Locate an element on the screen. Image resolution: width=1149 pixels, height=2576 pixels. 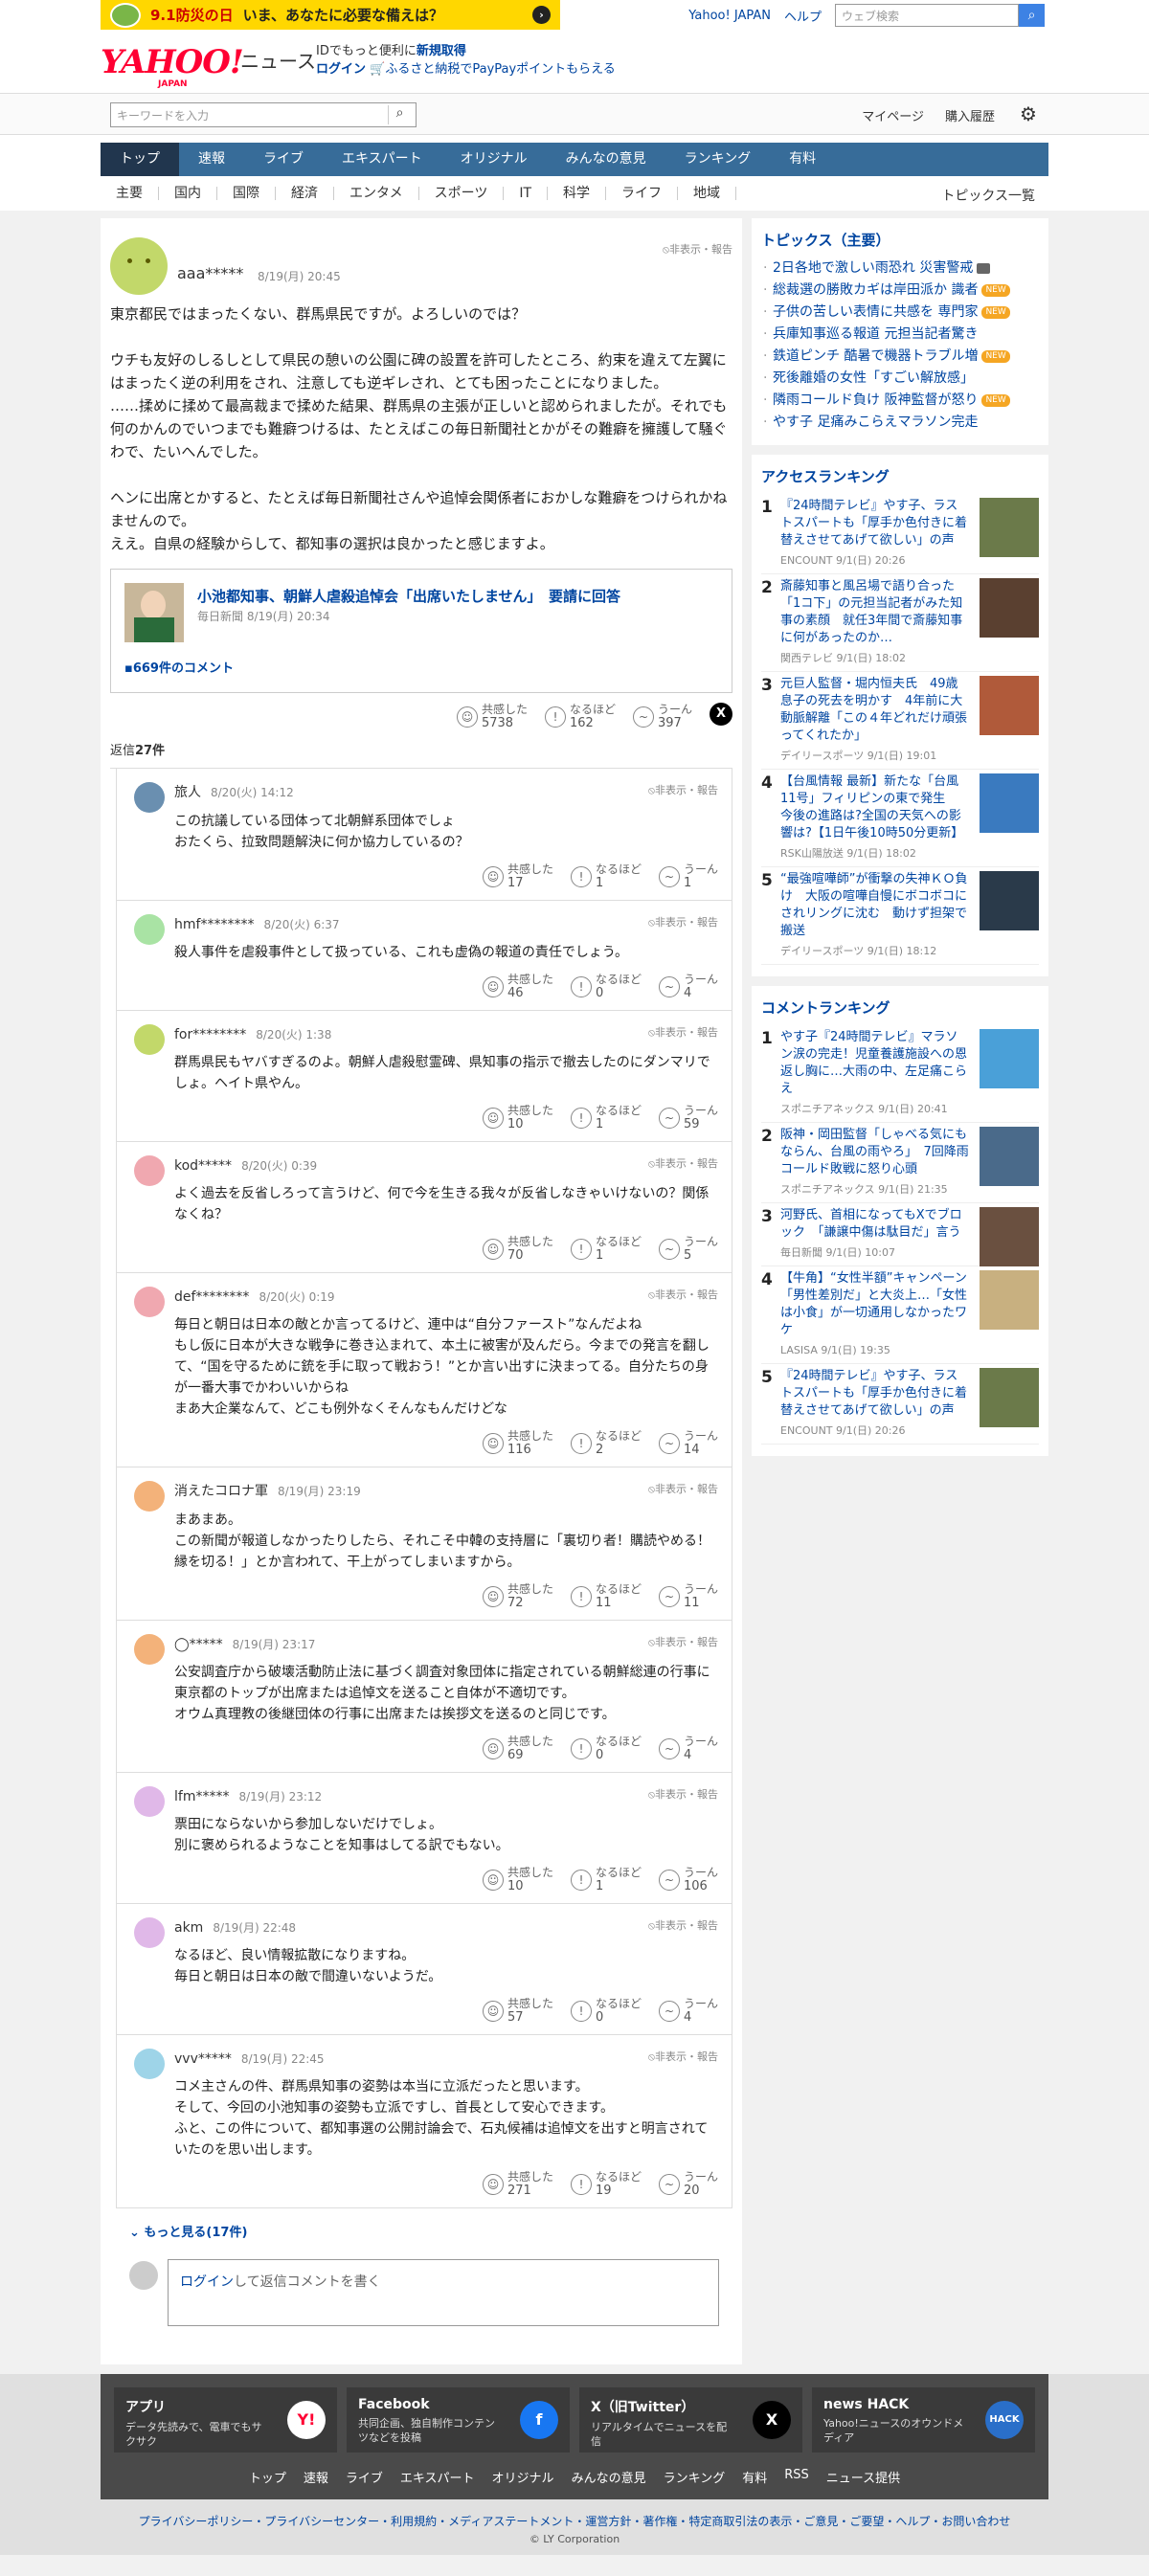
cat-main: 主要 is located at coordinates (130, 193).